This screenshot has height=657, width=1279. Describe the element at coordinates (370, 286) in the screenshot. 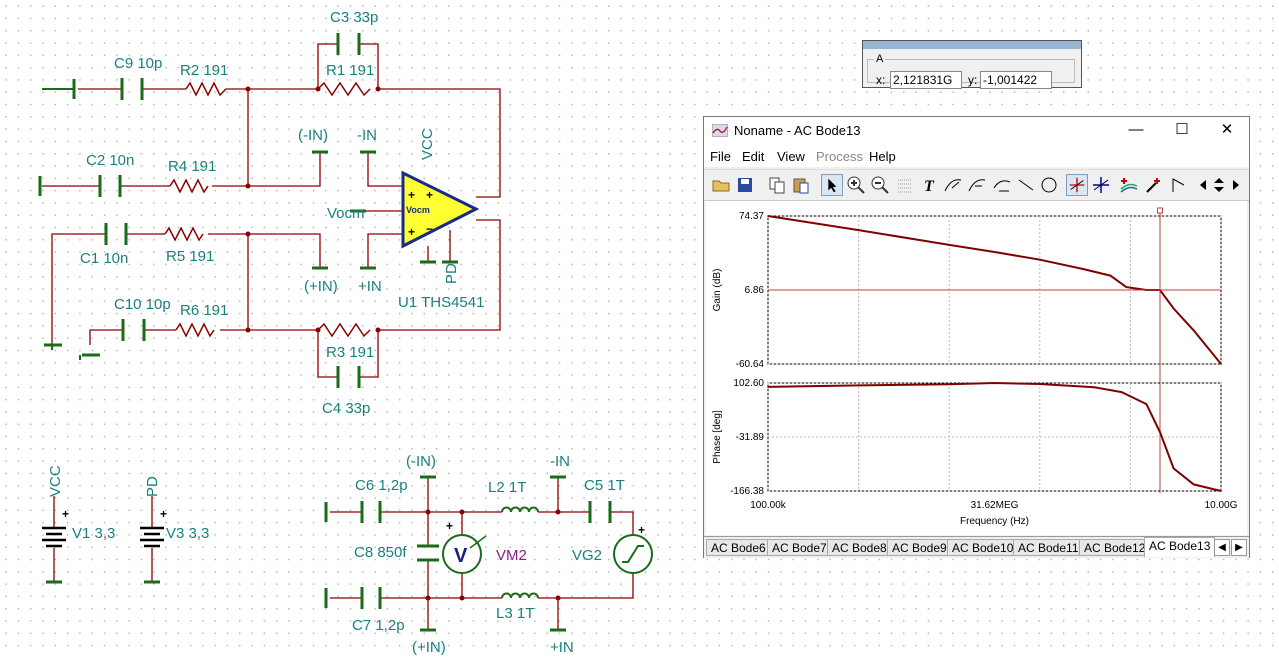

I see `net-pos-in-2: +IN` at that location.